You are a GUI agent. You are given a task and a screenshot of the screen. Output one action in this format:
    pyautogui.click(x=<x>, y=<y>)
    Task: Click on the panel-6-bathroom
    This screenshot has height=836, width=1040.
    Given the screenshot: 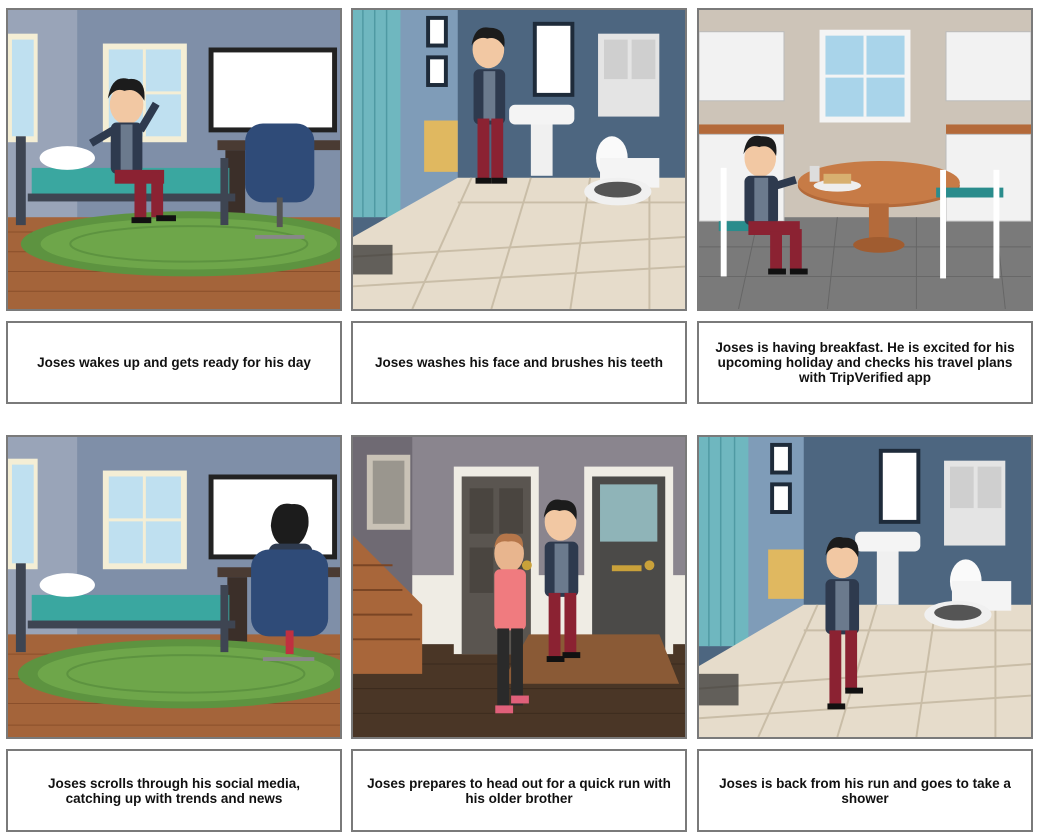 What is the action you would take?
    pyautogui.click(x=865, y=587)
    